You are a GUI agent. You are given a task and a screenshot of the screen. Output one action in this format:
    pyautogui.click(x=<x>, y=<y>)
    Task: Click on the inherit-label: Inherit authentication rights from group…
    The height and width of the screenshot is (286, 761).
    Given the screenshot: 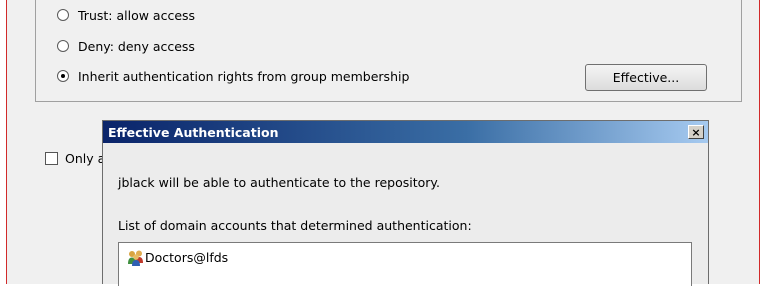 What is the action you would take?
    pyautogui.click(x=244, y=76)
    